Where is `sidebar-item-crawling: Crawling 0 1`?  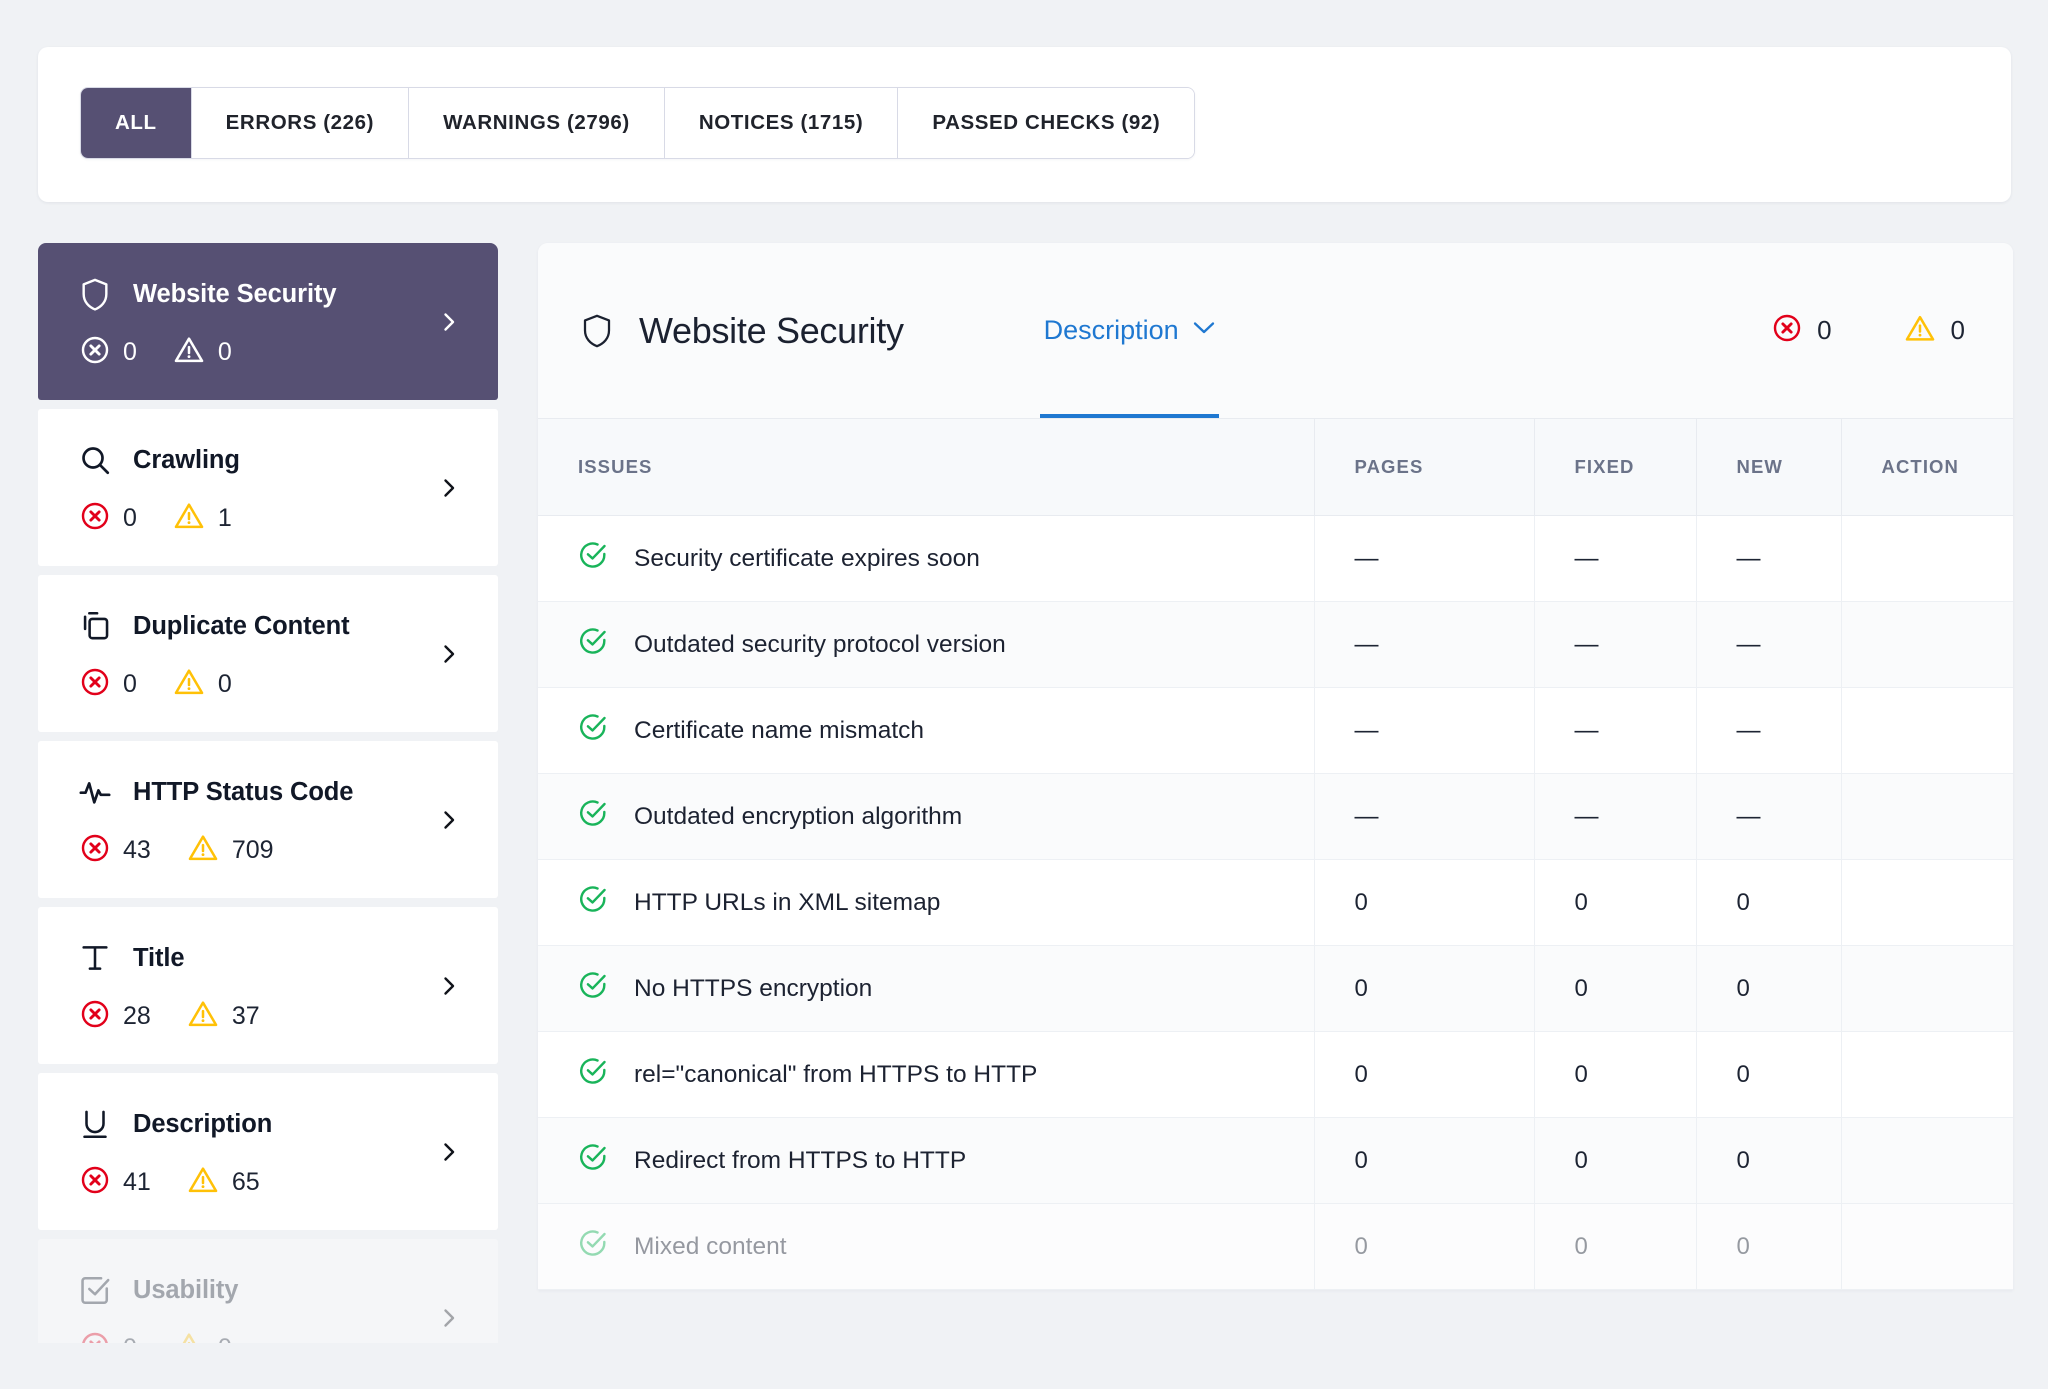 sidebar-item-crawling: Crawling 0 1 is located at coordinates (268, 487).